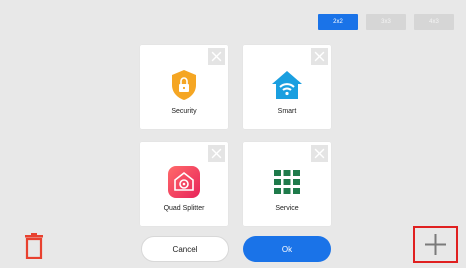  I want to click on tab-3x3: 3x3, so click(386, 22).